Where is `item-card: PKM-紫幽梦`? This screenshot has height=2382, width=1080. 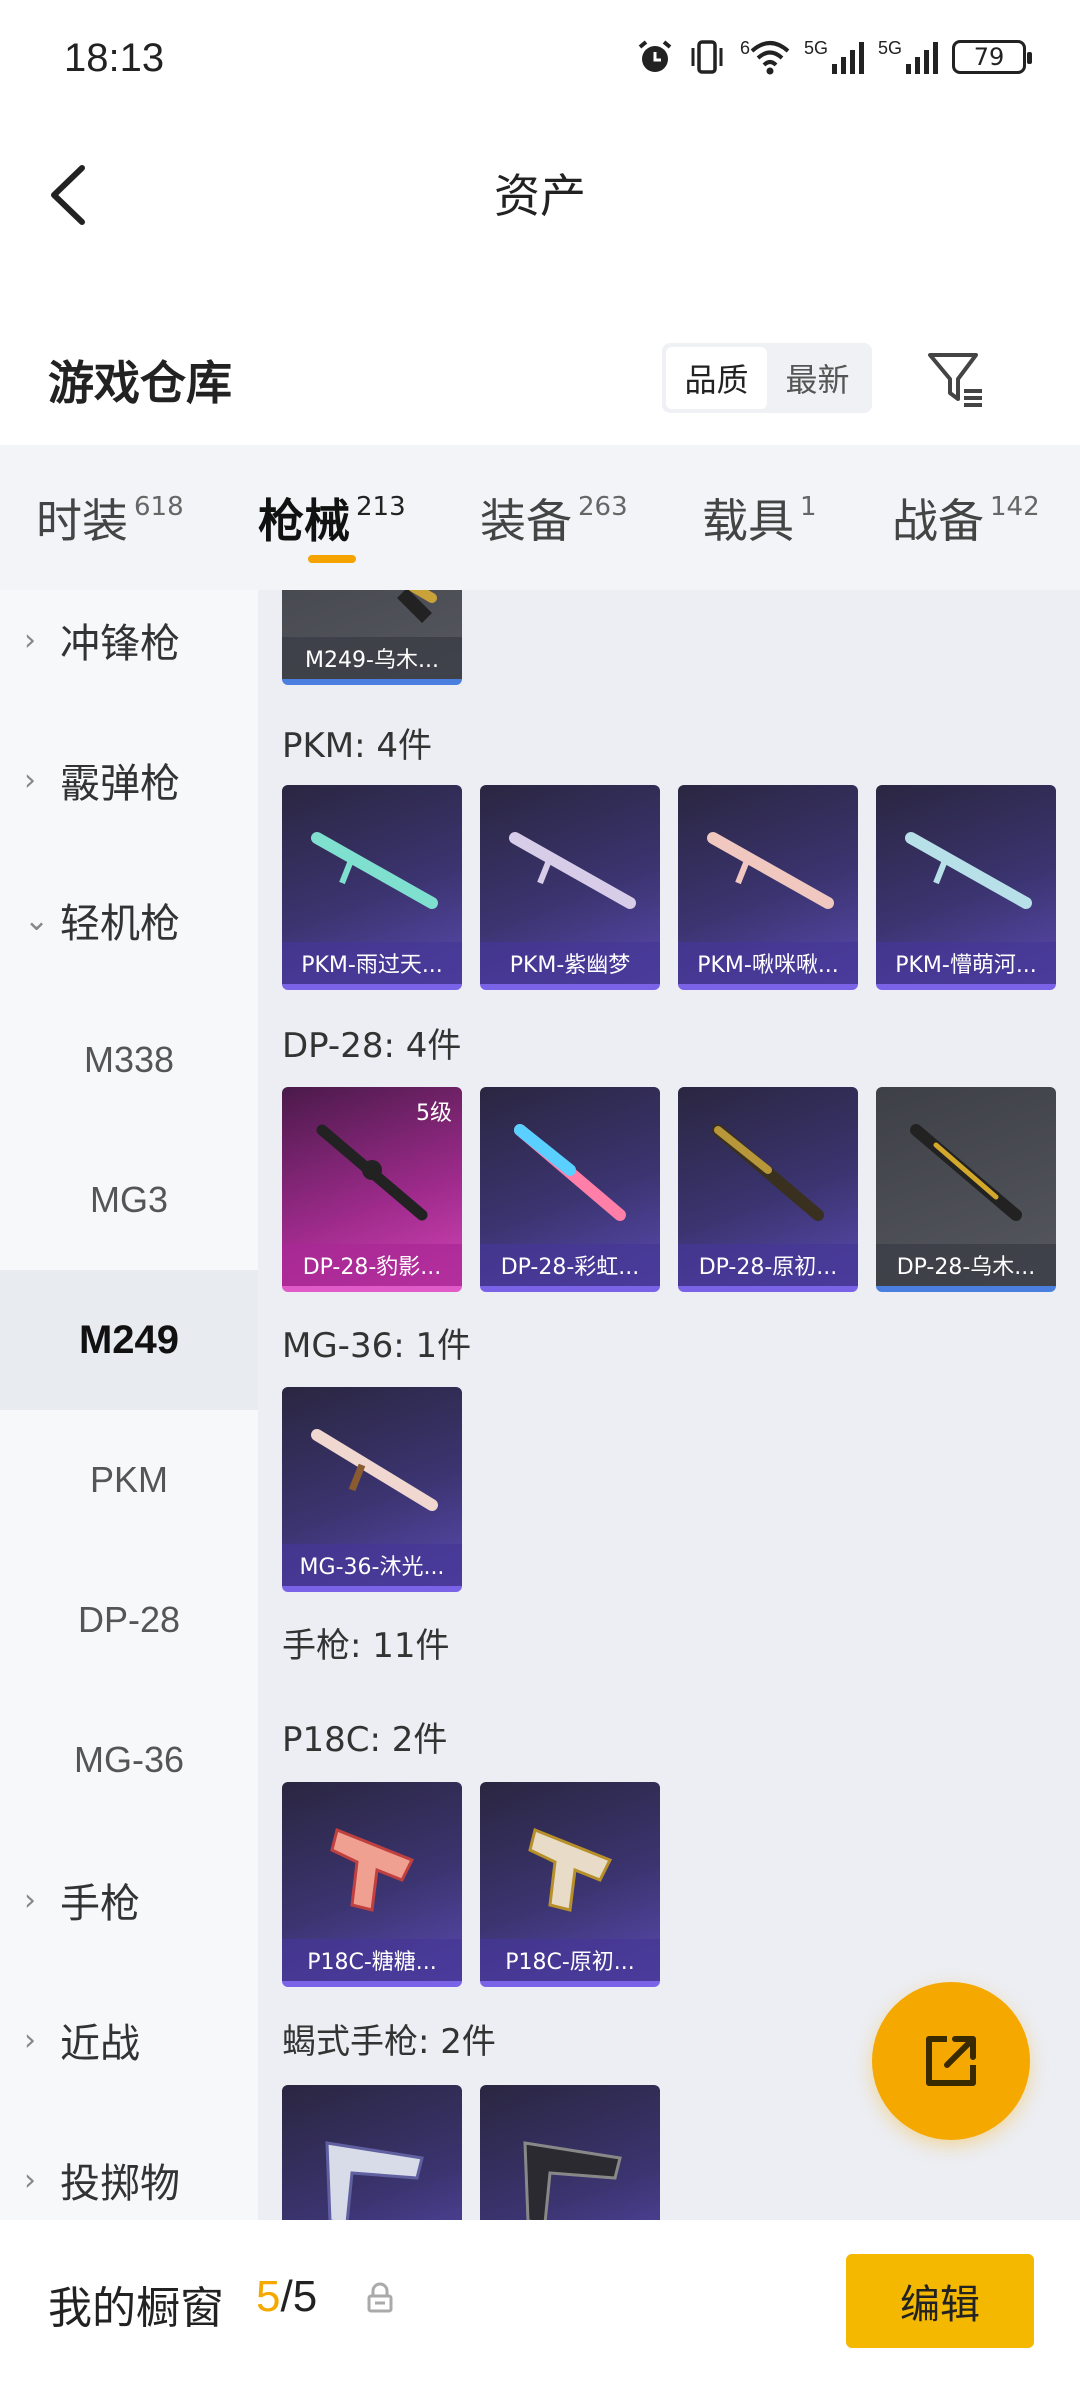 item-card: PKM-紫幽梦 is located at coordinates (570, 887).